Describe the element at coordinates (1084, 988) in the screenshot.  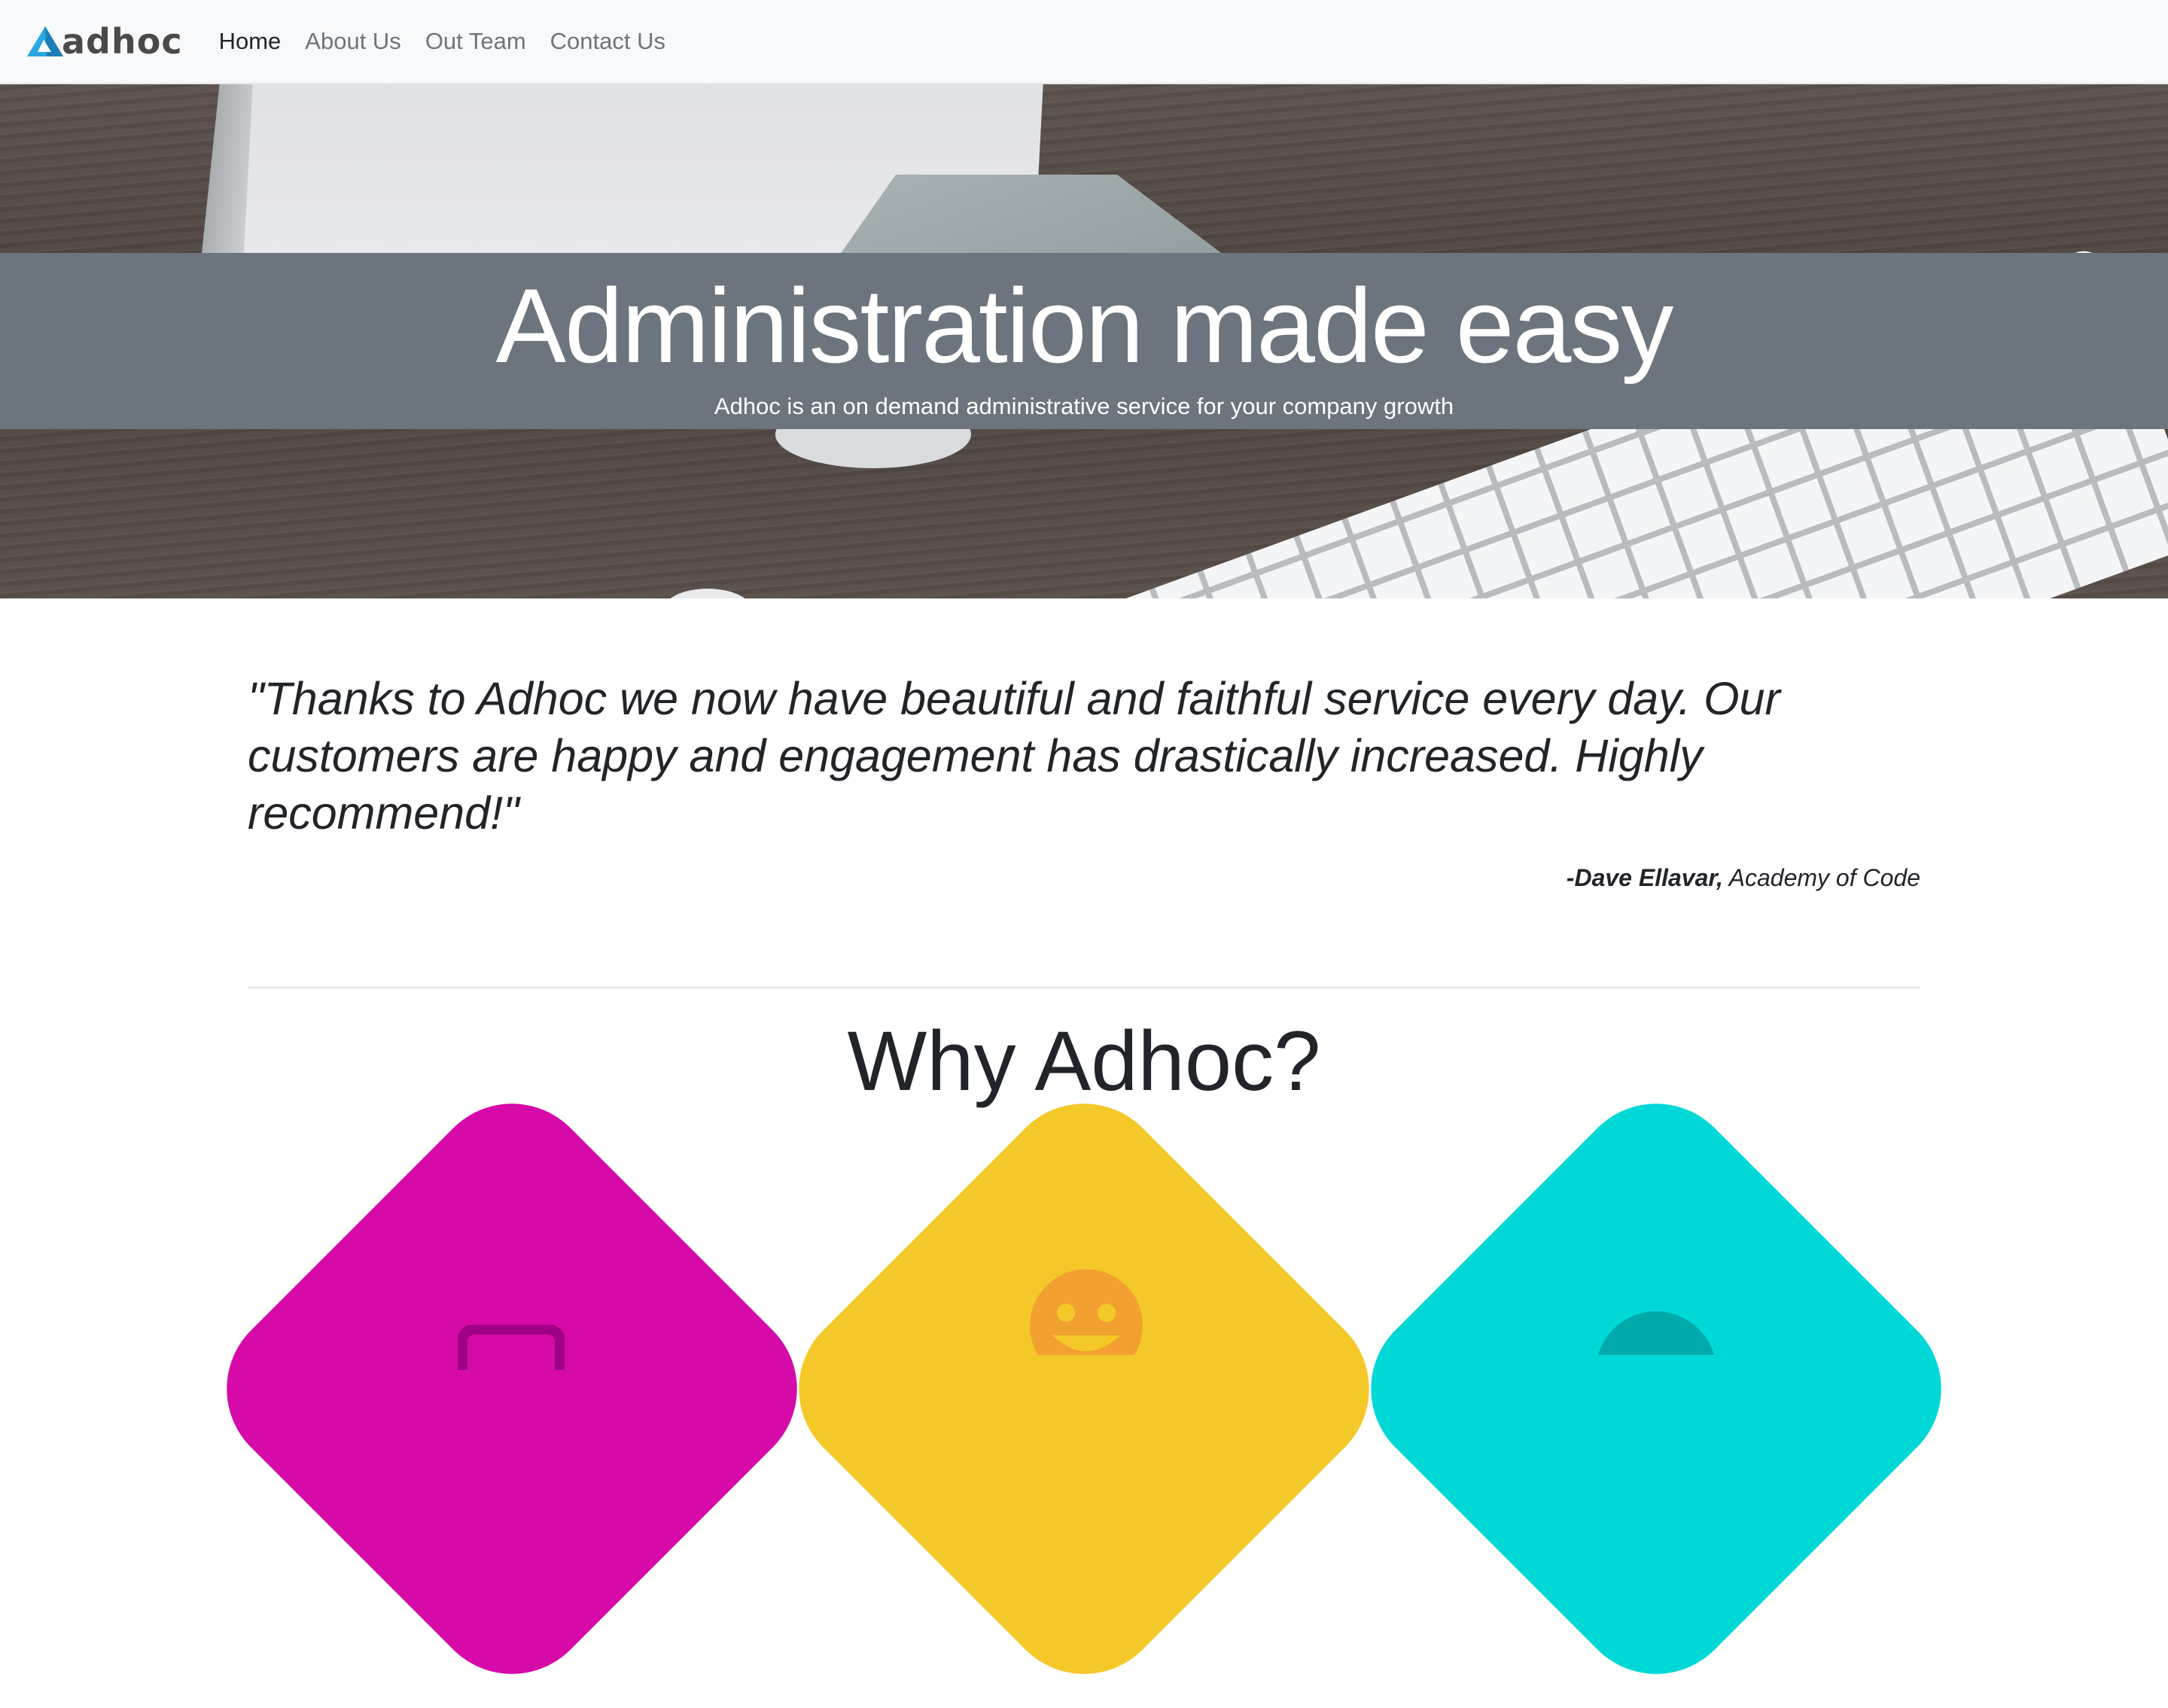
I see `section-divider` at that location.